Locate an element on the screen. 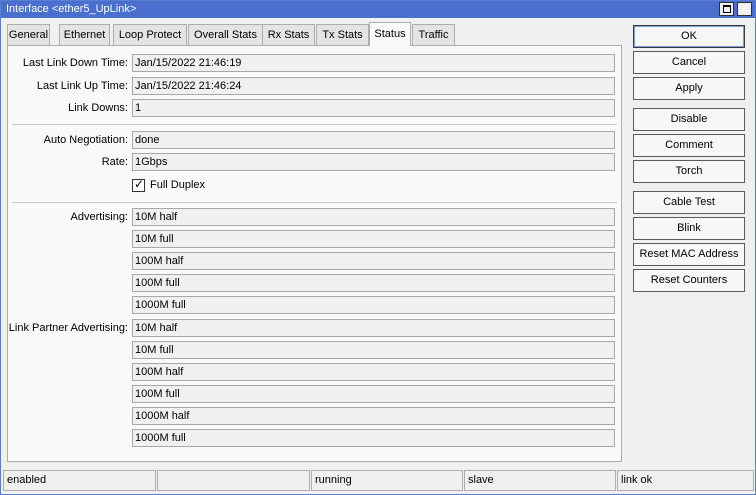  maximize-button is located at coordinates (726, 9).